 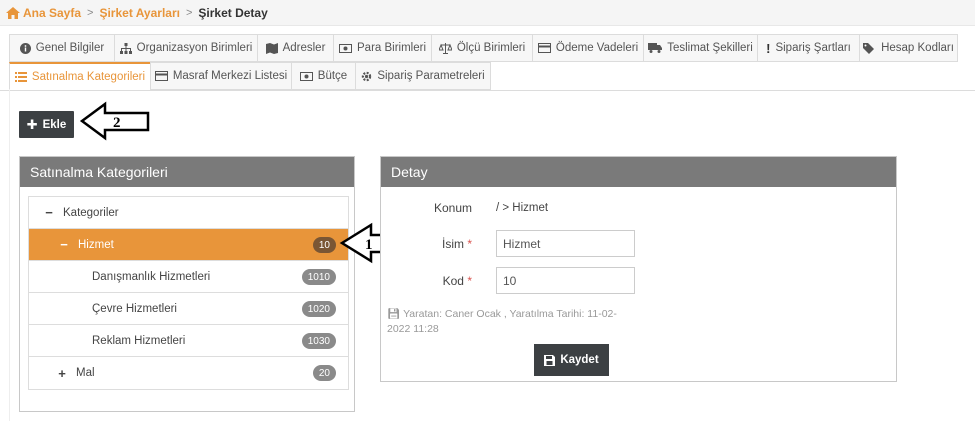 I want to click on home-icon, so click(x=13, y=12).